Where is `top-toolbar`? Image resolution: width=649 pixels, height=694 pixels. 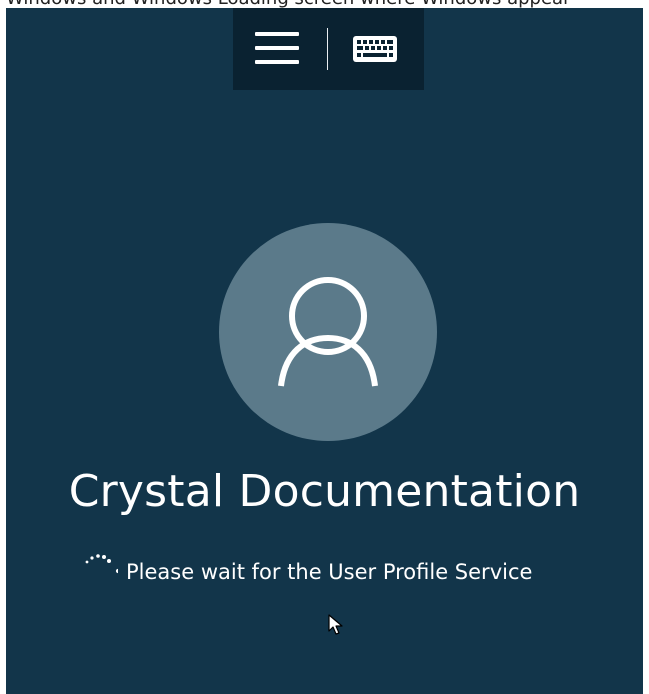 top-toolbar is located at coordinates (328, 49).